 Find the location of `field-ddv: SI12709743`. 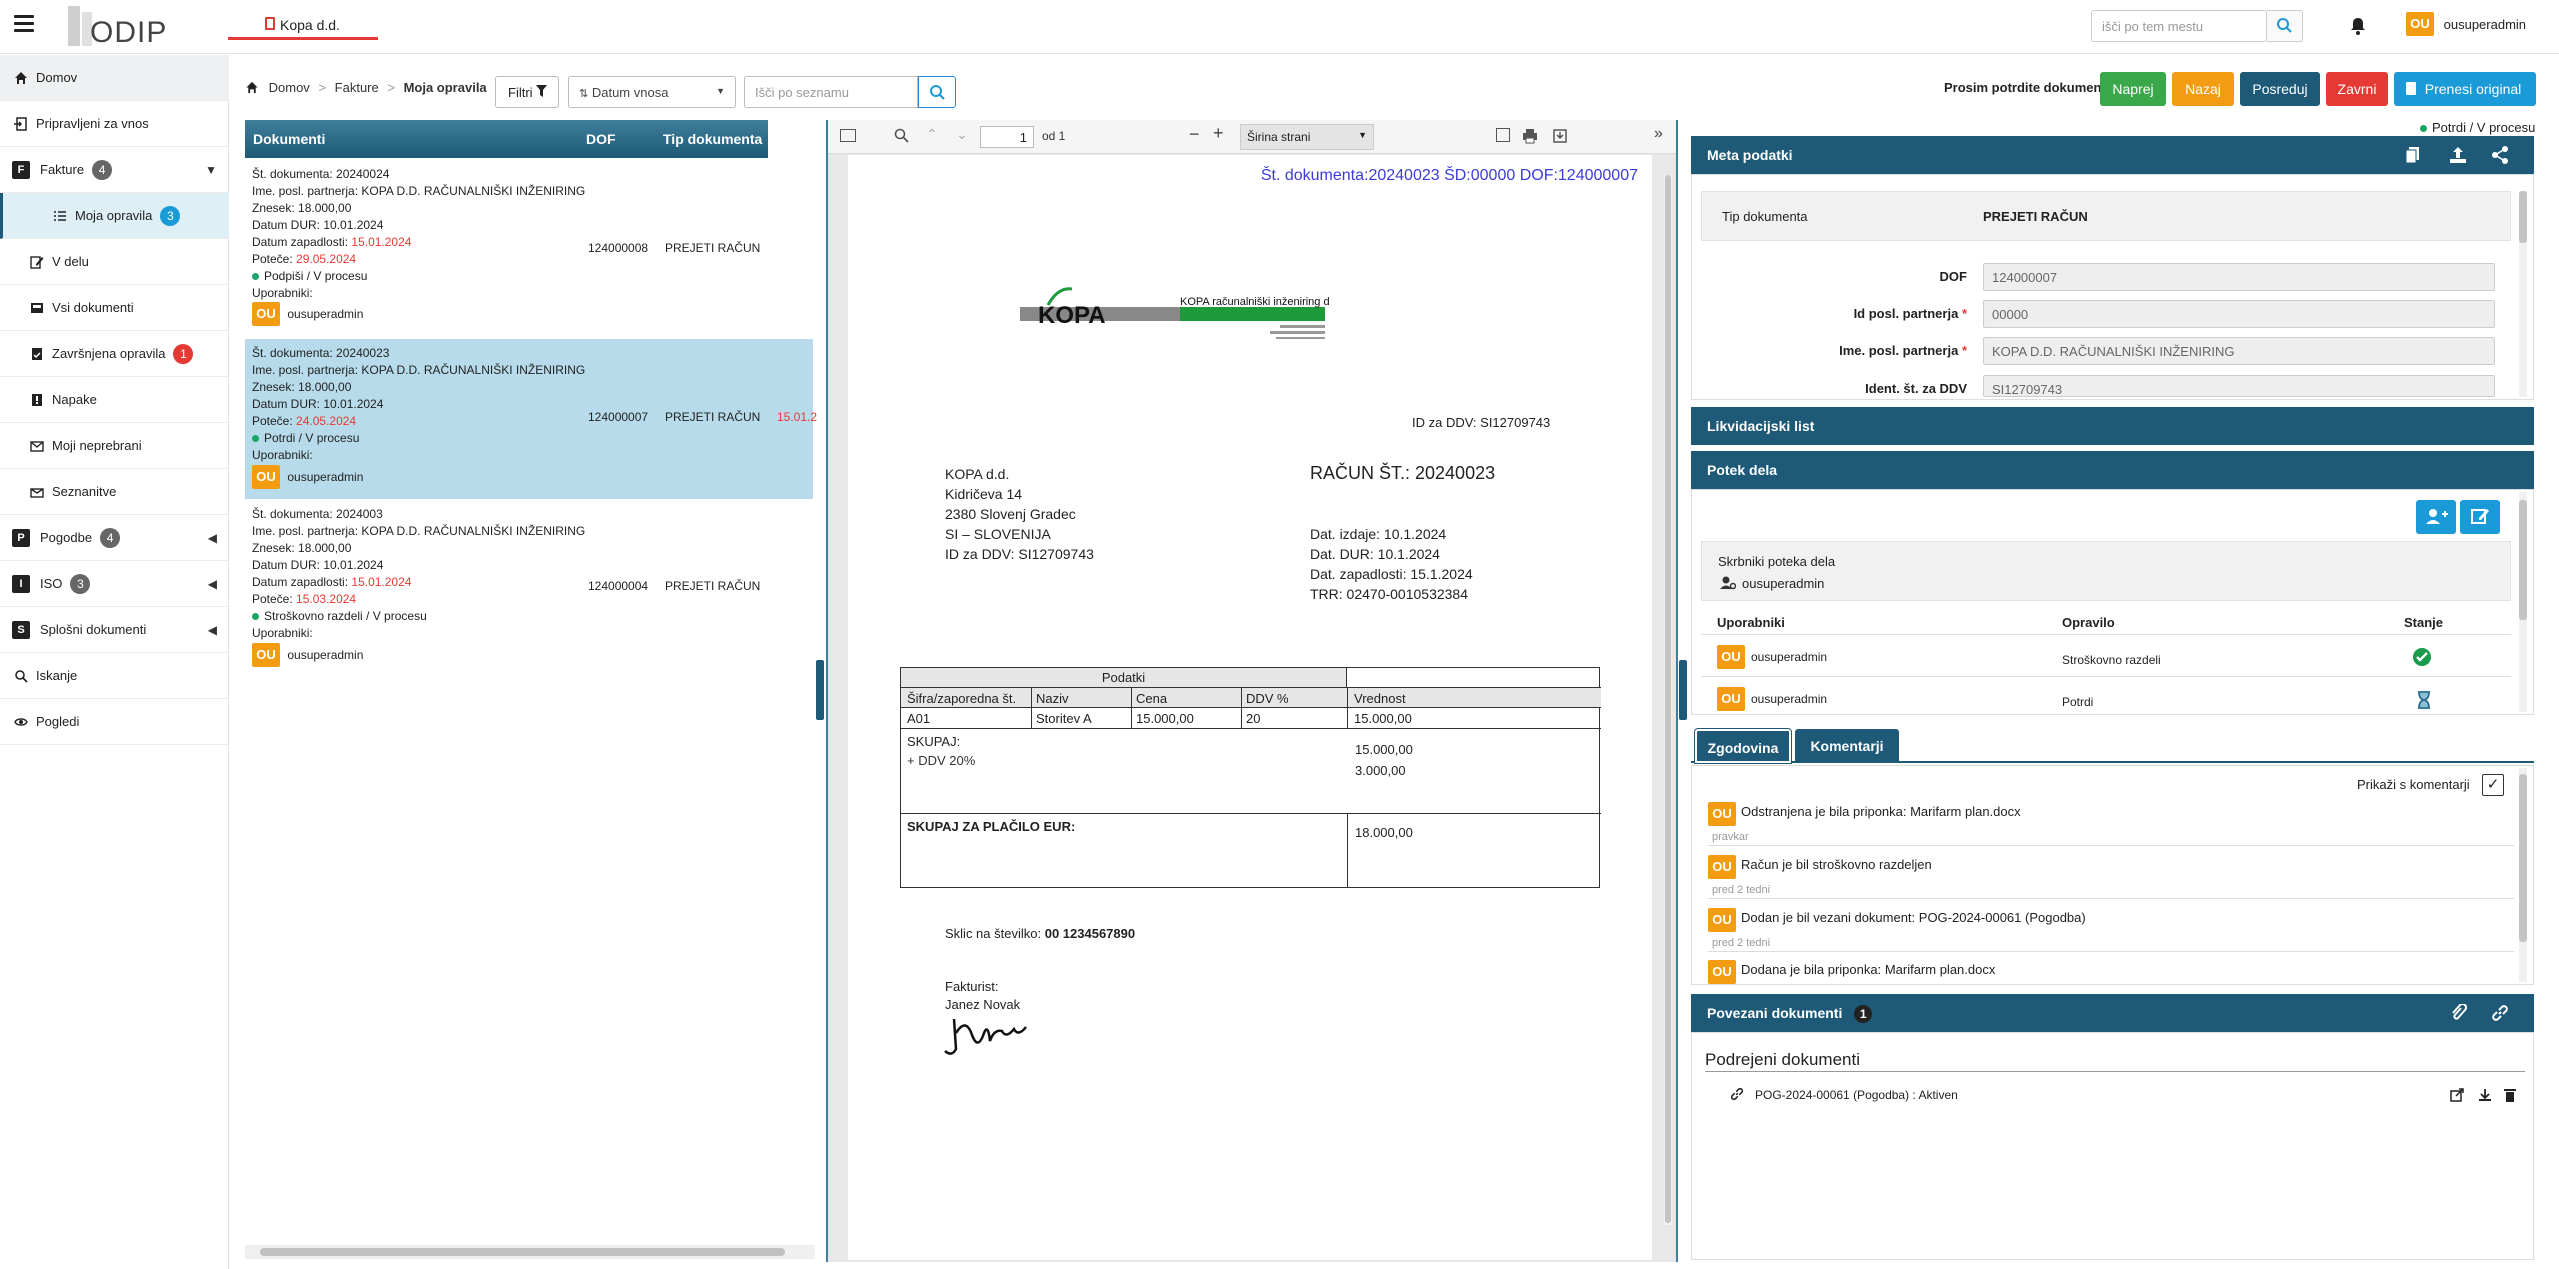

field-ddv: SI12709743 is located at coordinates (2239, 386).